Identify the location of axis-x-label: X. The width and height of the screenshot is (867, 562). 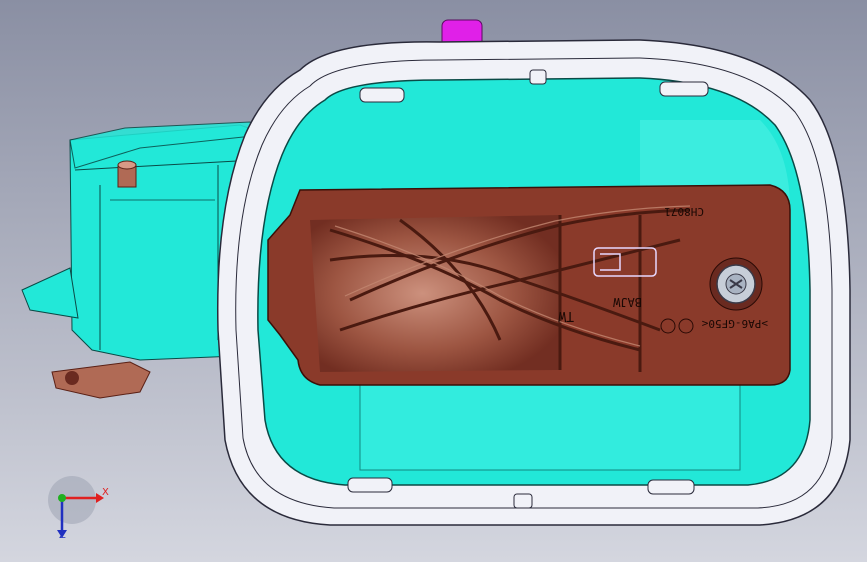
(105, 492).